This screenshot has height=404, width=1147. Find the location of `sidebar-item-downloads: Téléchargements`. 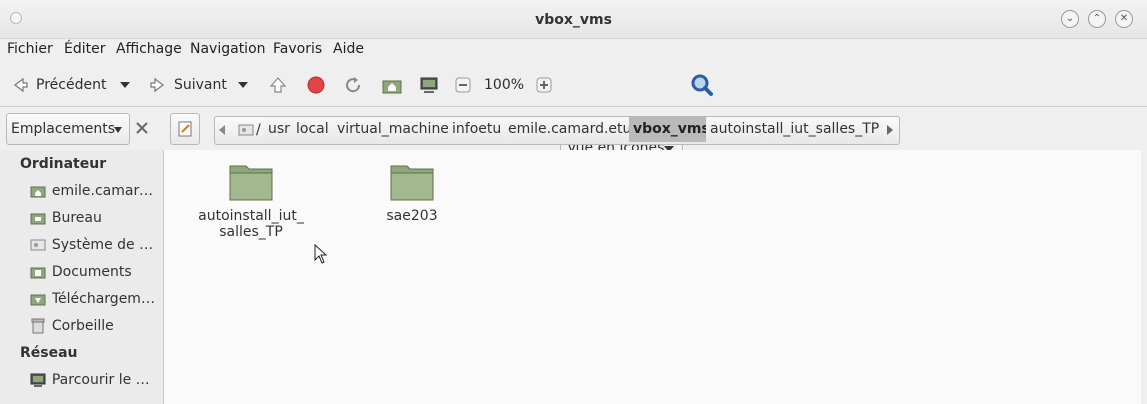

sidebar-item-downloads: Téléchargements is located at coordinates (92, 299).